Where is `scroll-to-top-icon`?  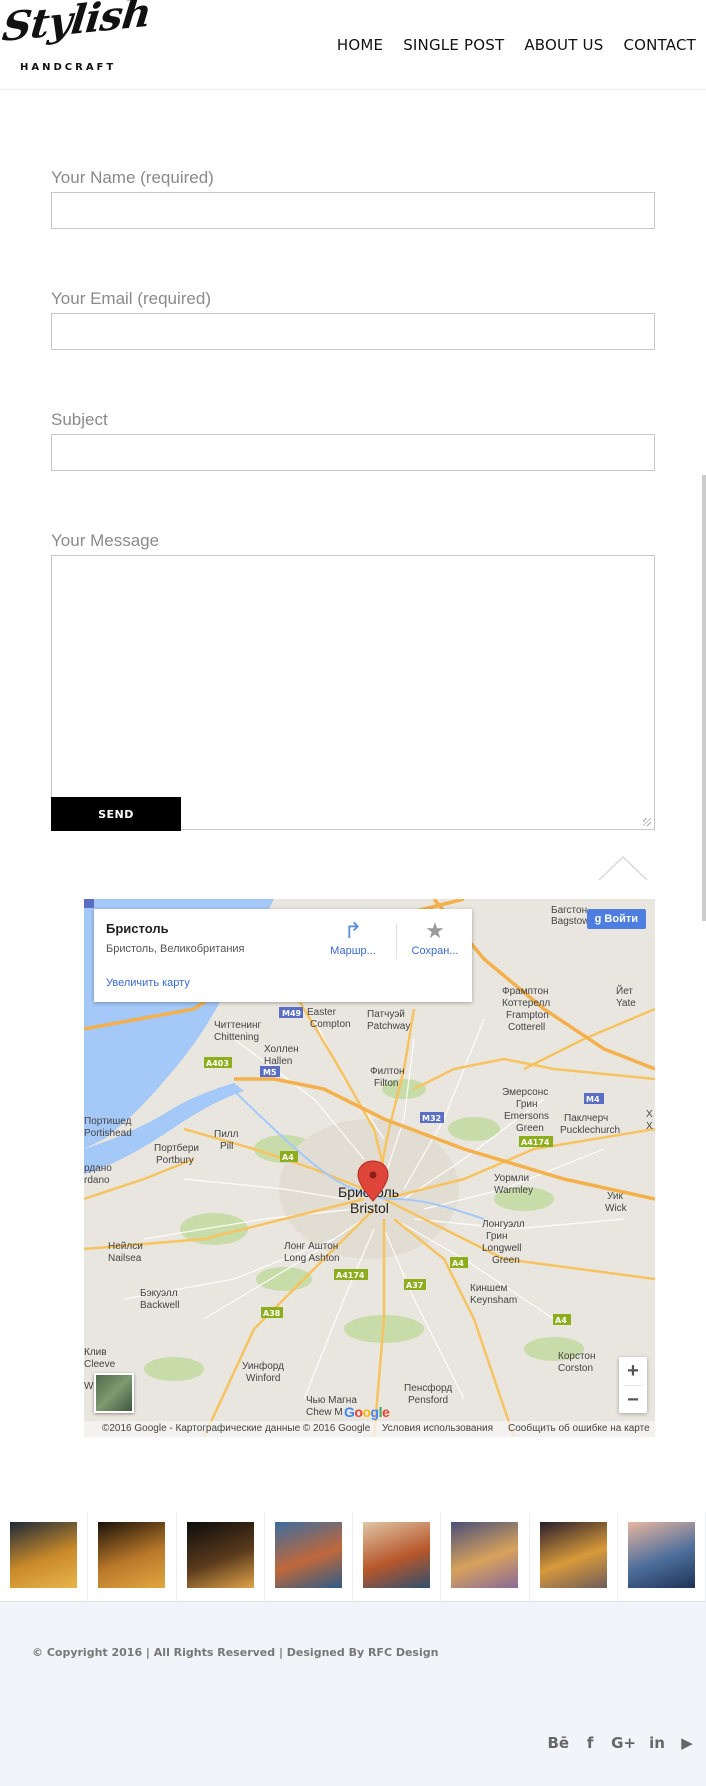 scroll-to-top-icon is located at coordinates (623, 868).